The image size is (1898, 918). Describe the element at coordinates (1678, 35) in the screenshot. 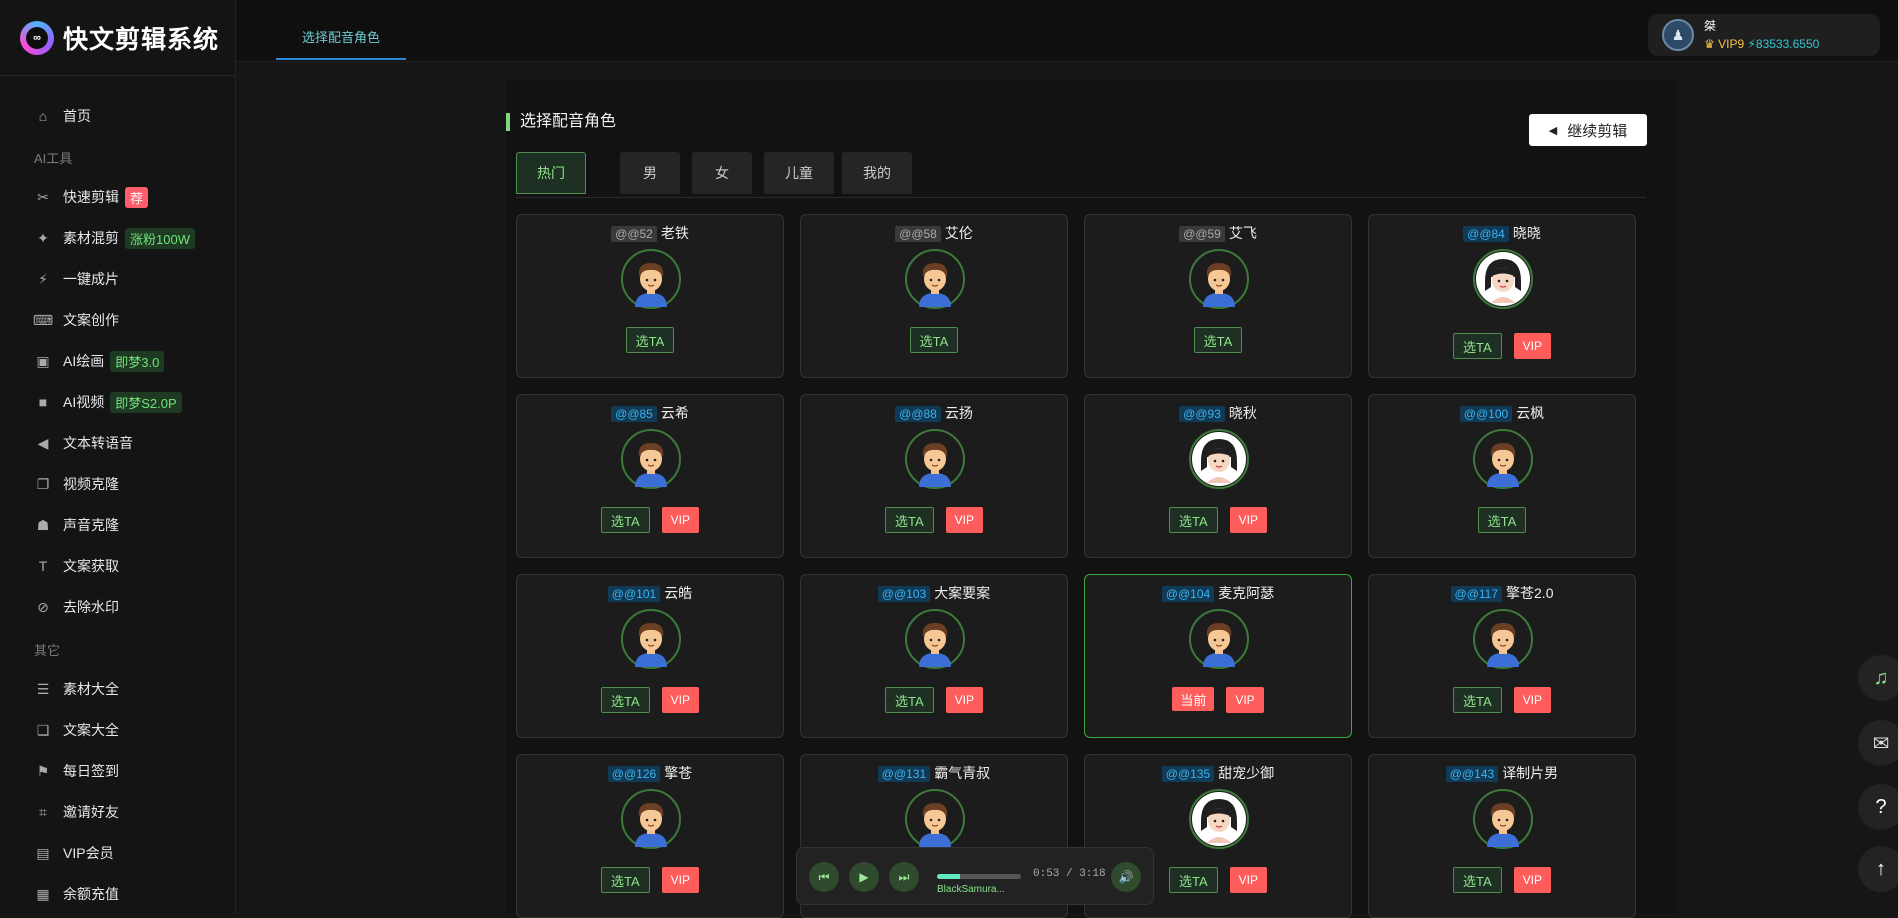

I see `avatar: ♟` at that location.